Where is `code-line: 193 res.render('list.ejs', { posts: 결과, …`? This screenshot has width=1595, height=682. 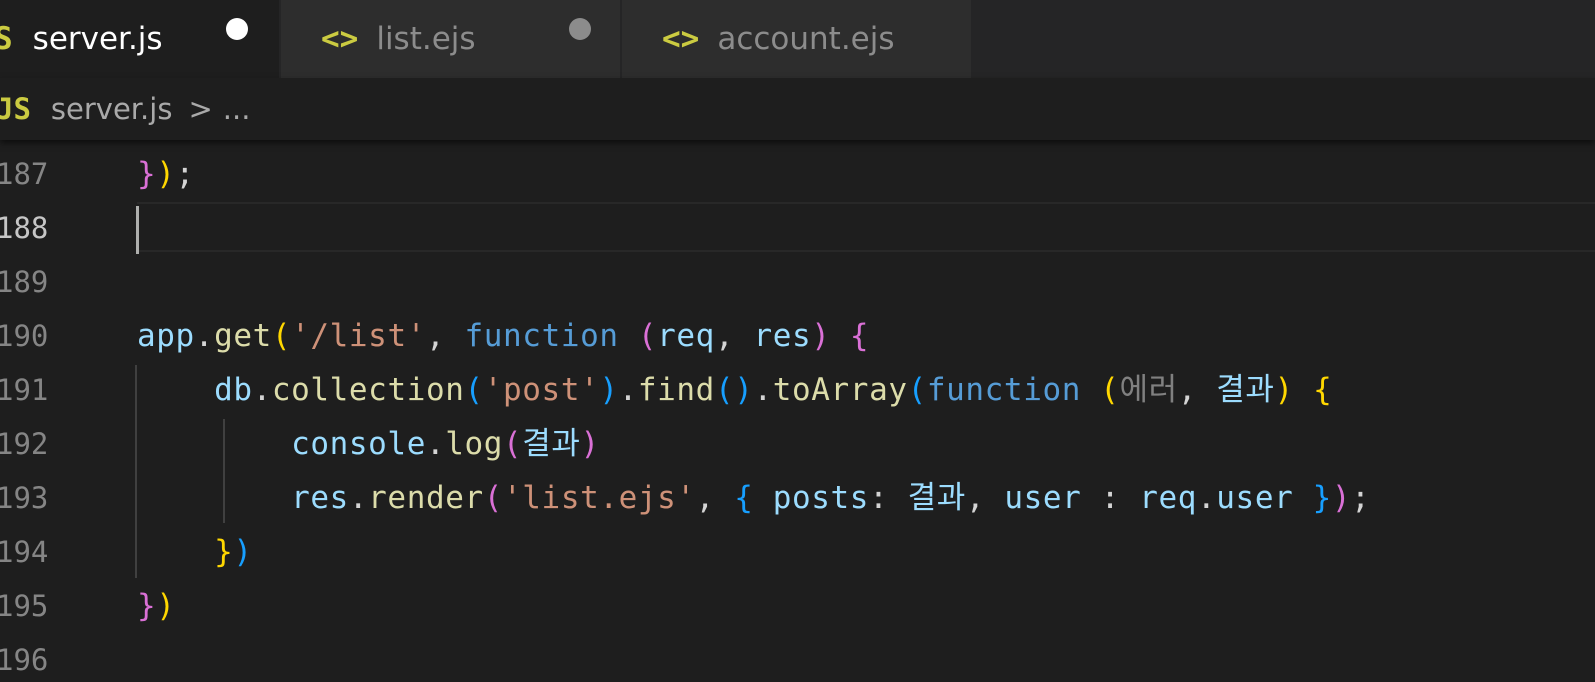 code-line: 193 res.render('list.ejs', { posts: 결과, … is located at coordinates (797, 498).